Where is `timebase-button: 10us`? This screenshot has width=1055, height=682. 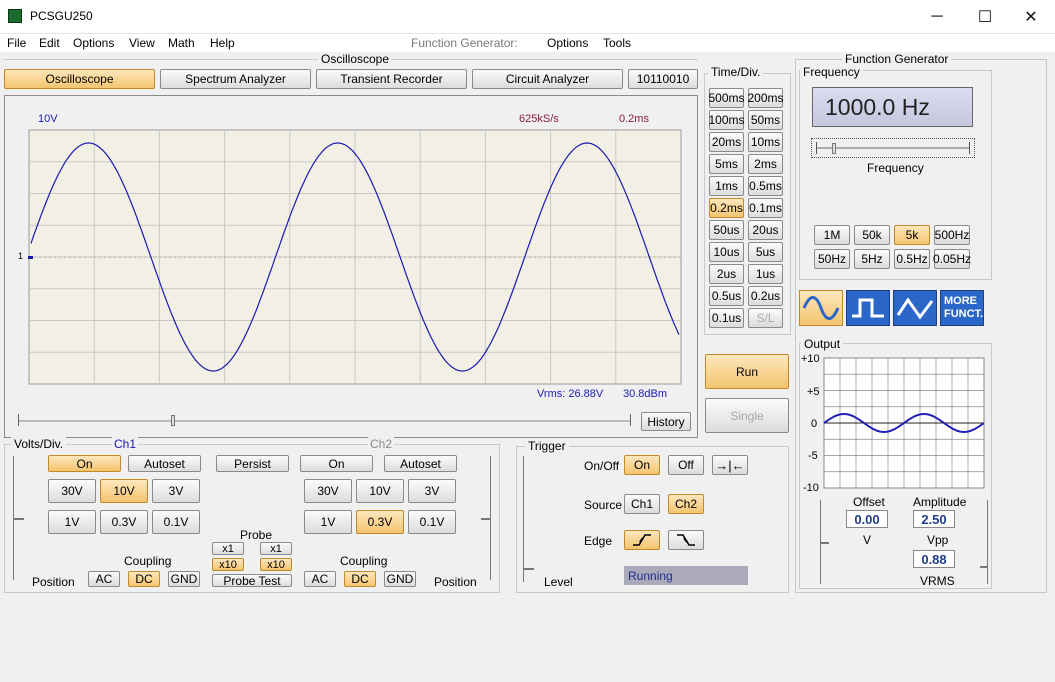
timebase-button: 10us is located at coordinates (726, 252).